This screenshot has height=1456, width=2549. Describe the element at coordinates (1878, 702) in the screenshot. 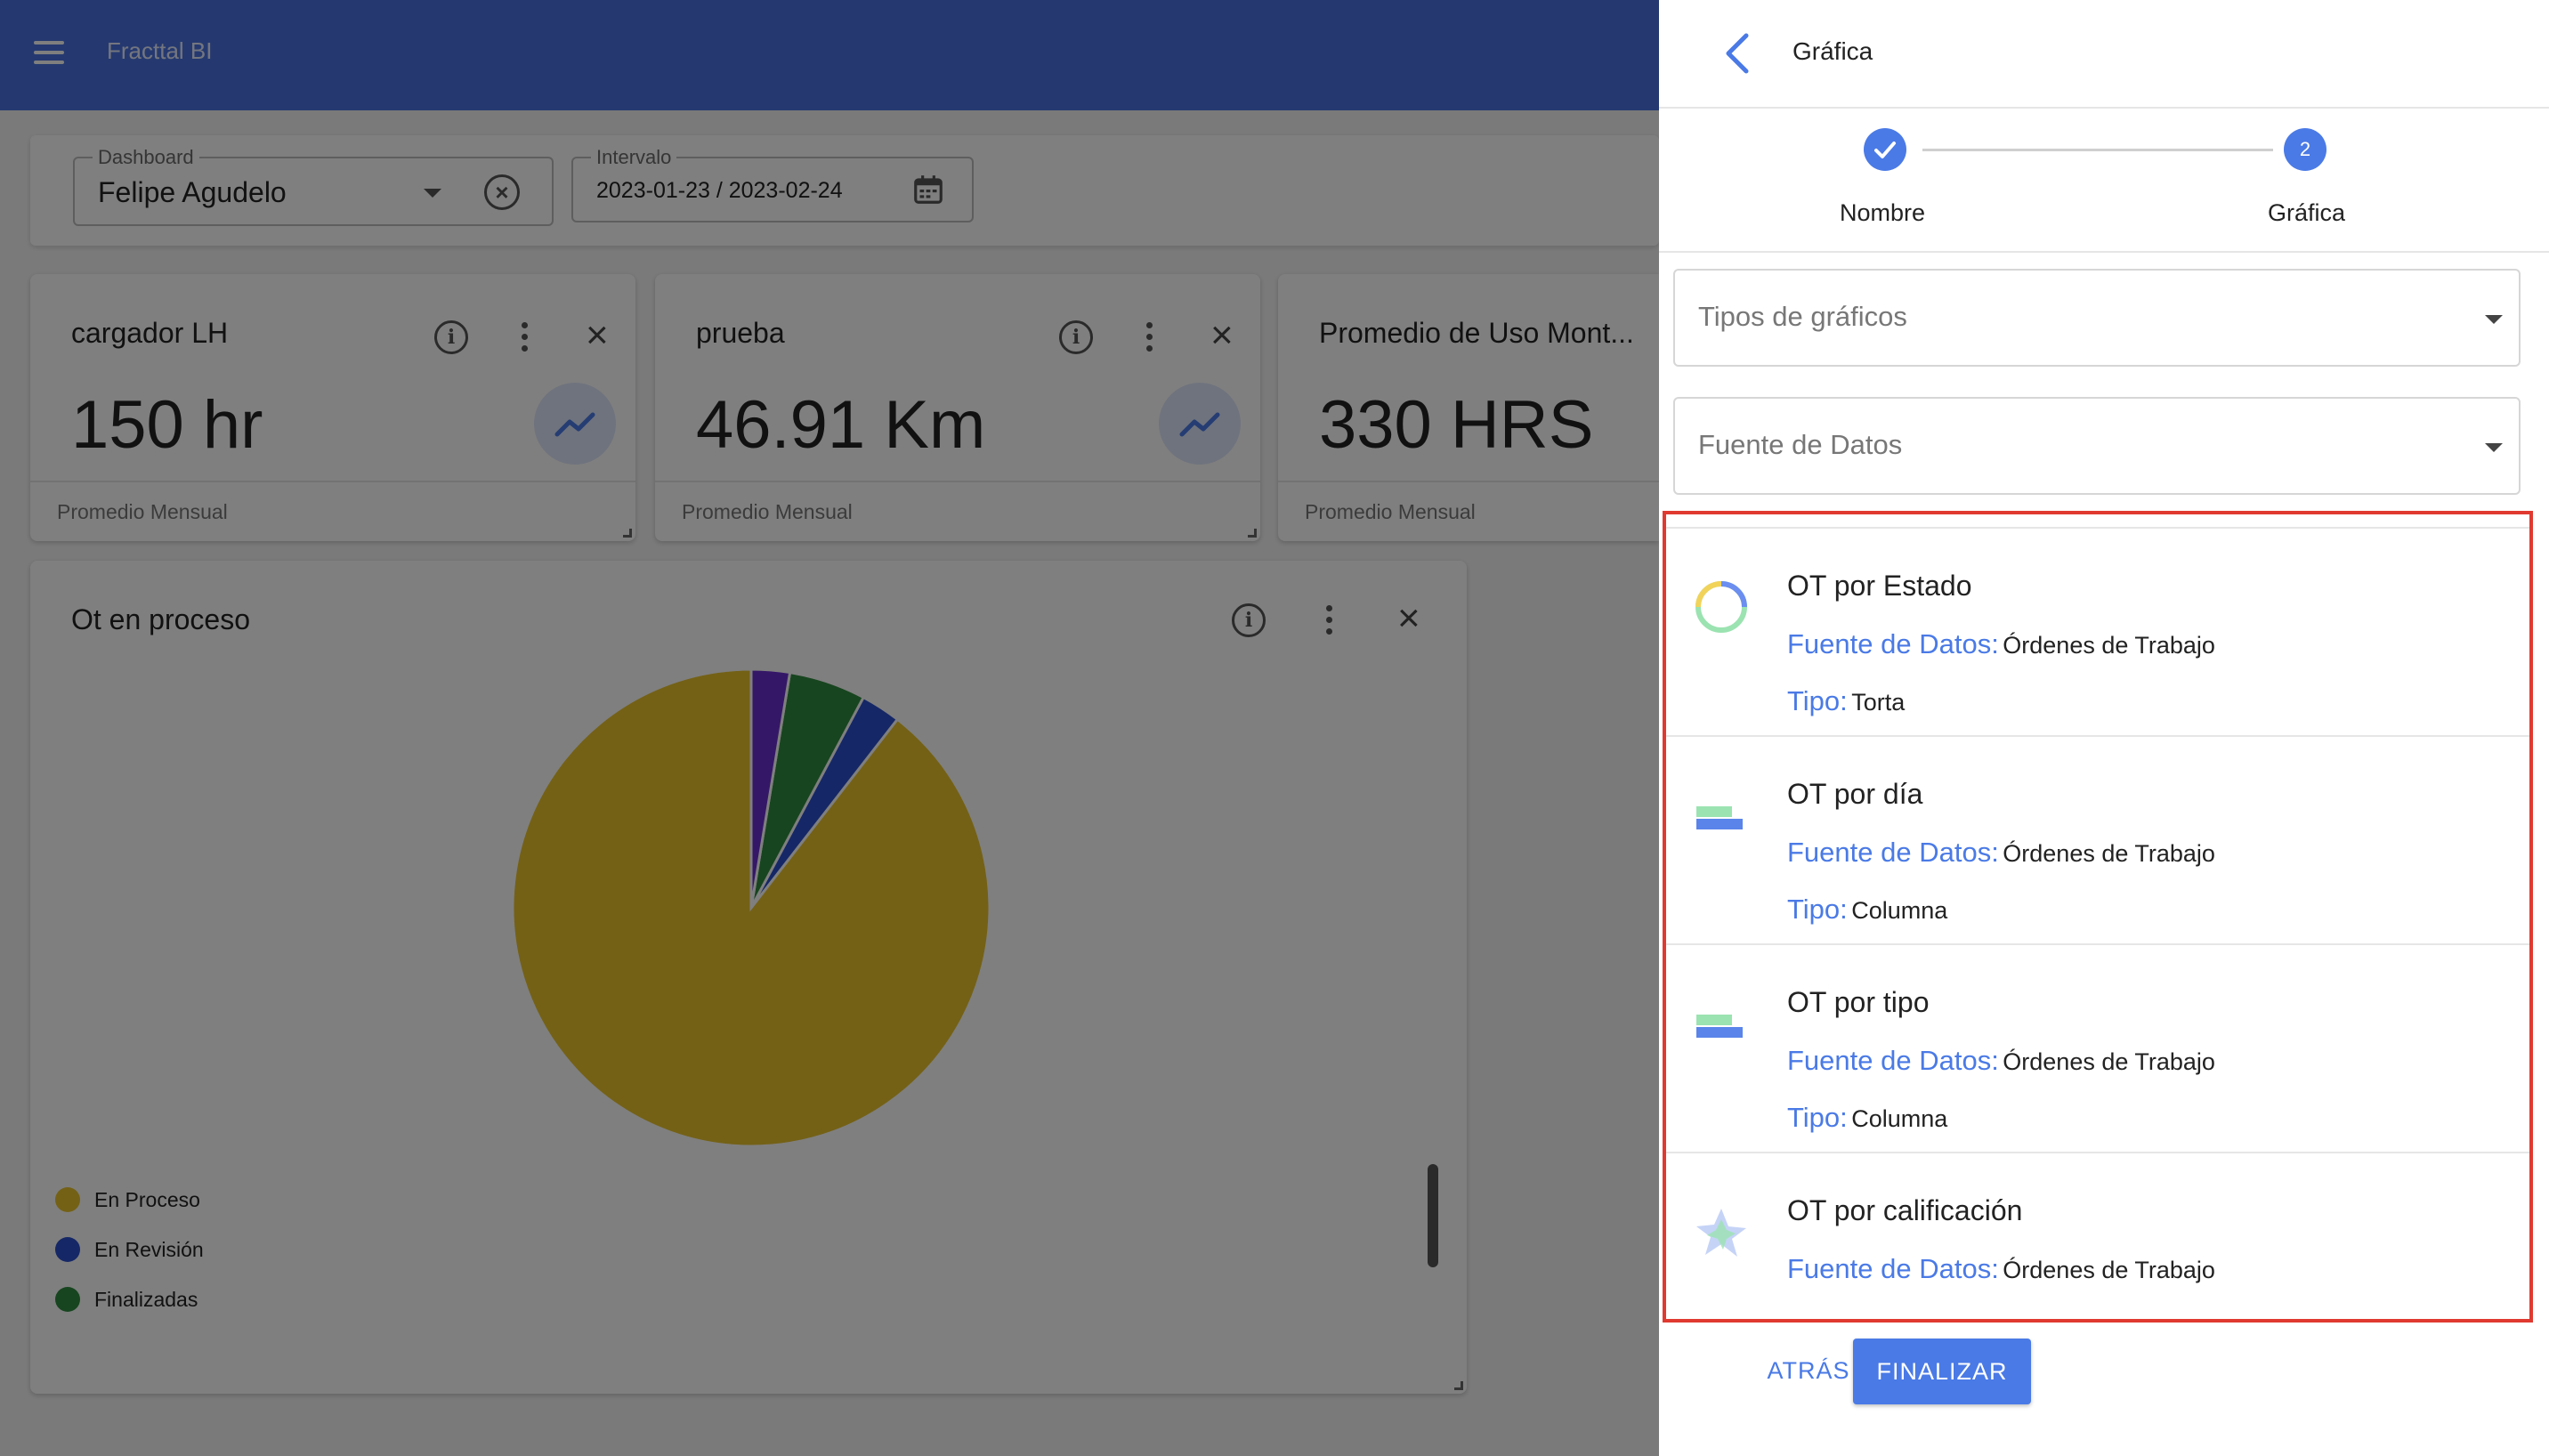

I see `type-value: Torta` at that location.